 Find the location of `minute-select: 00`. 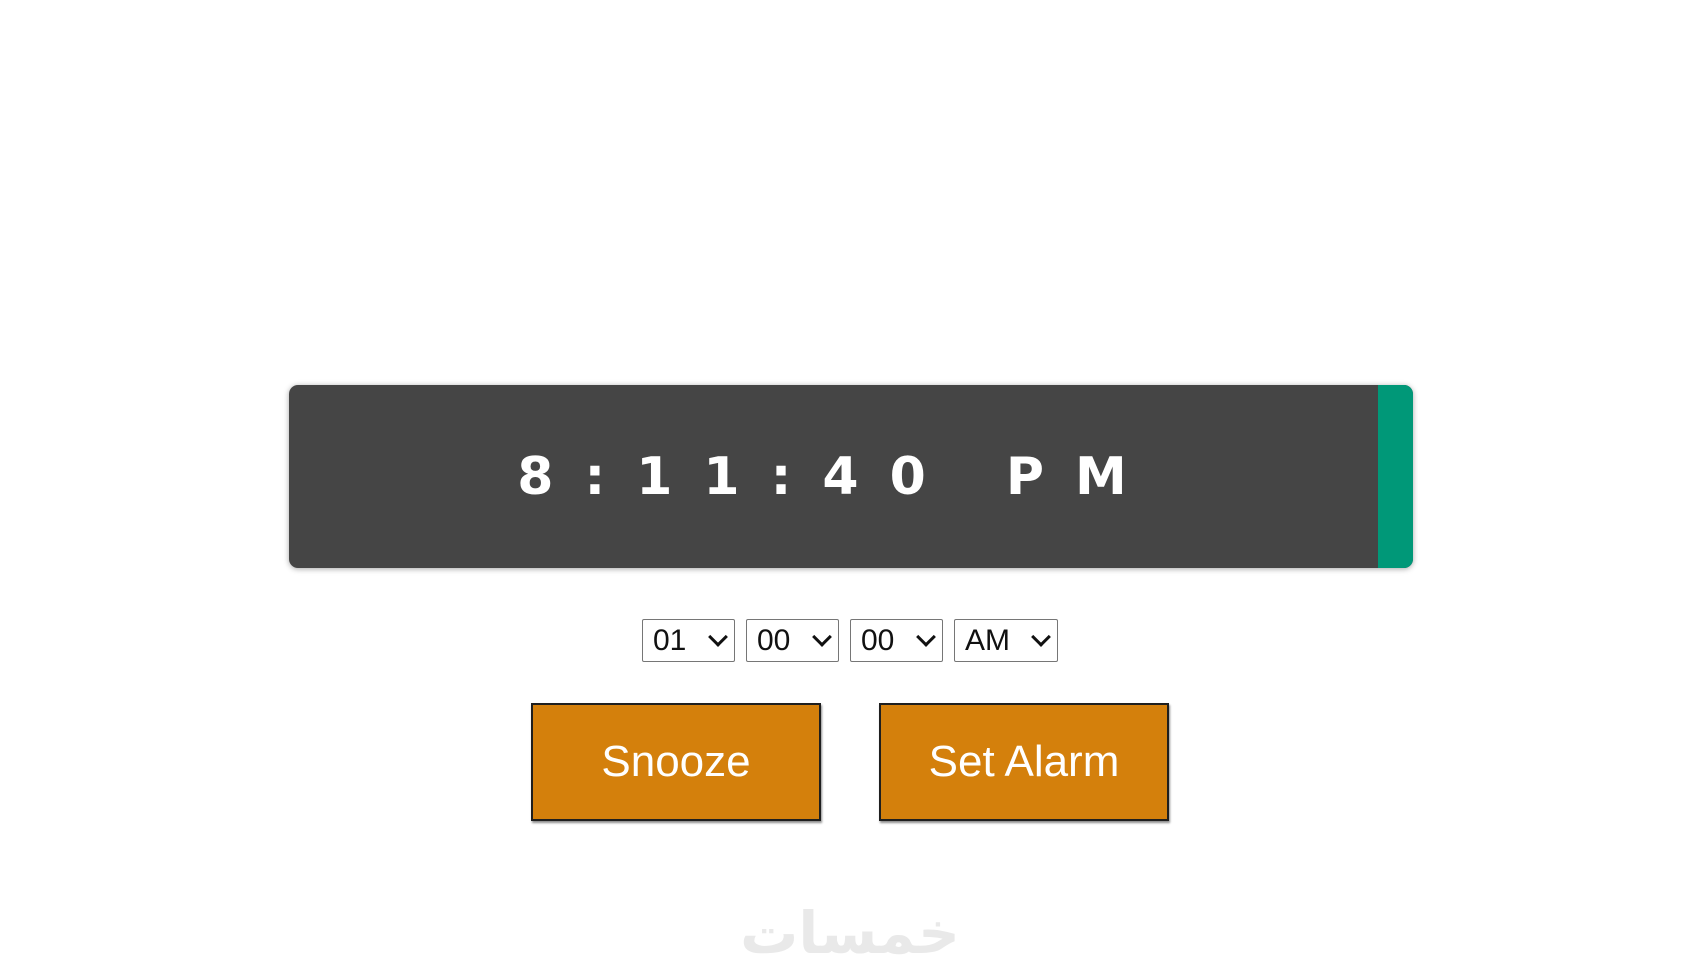

minute-select: 00 is located at coordinates (792, 640).